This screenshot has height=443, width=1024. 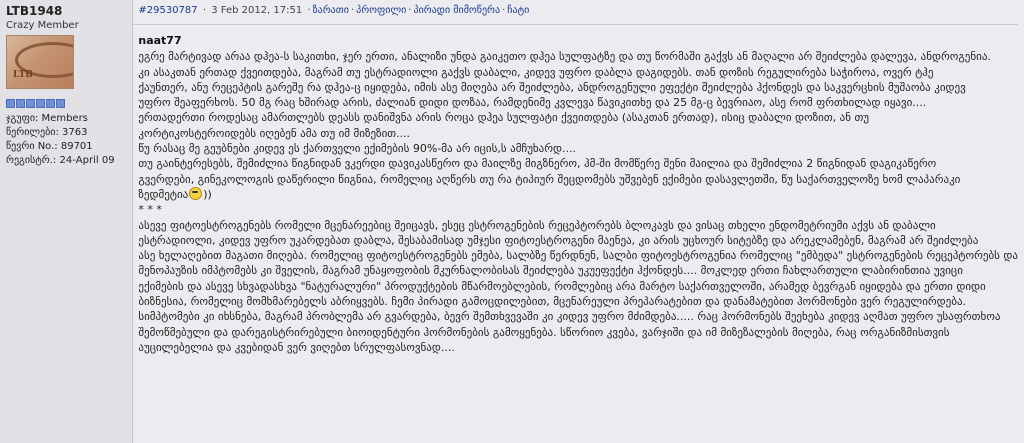 What do you see at coordinates (575, 24) in the screenshot?
I see `post-divider` at bounding box center [575, 24].